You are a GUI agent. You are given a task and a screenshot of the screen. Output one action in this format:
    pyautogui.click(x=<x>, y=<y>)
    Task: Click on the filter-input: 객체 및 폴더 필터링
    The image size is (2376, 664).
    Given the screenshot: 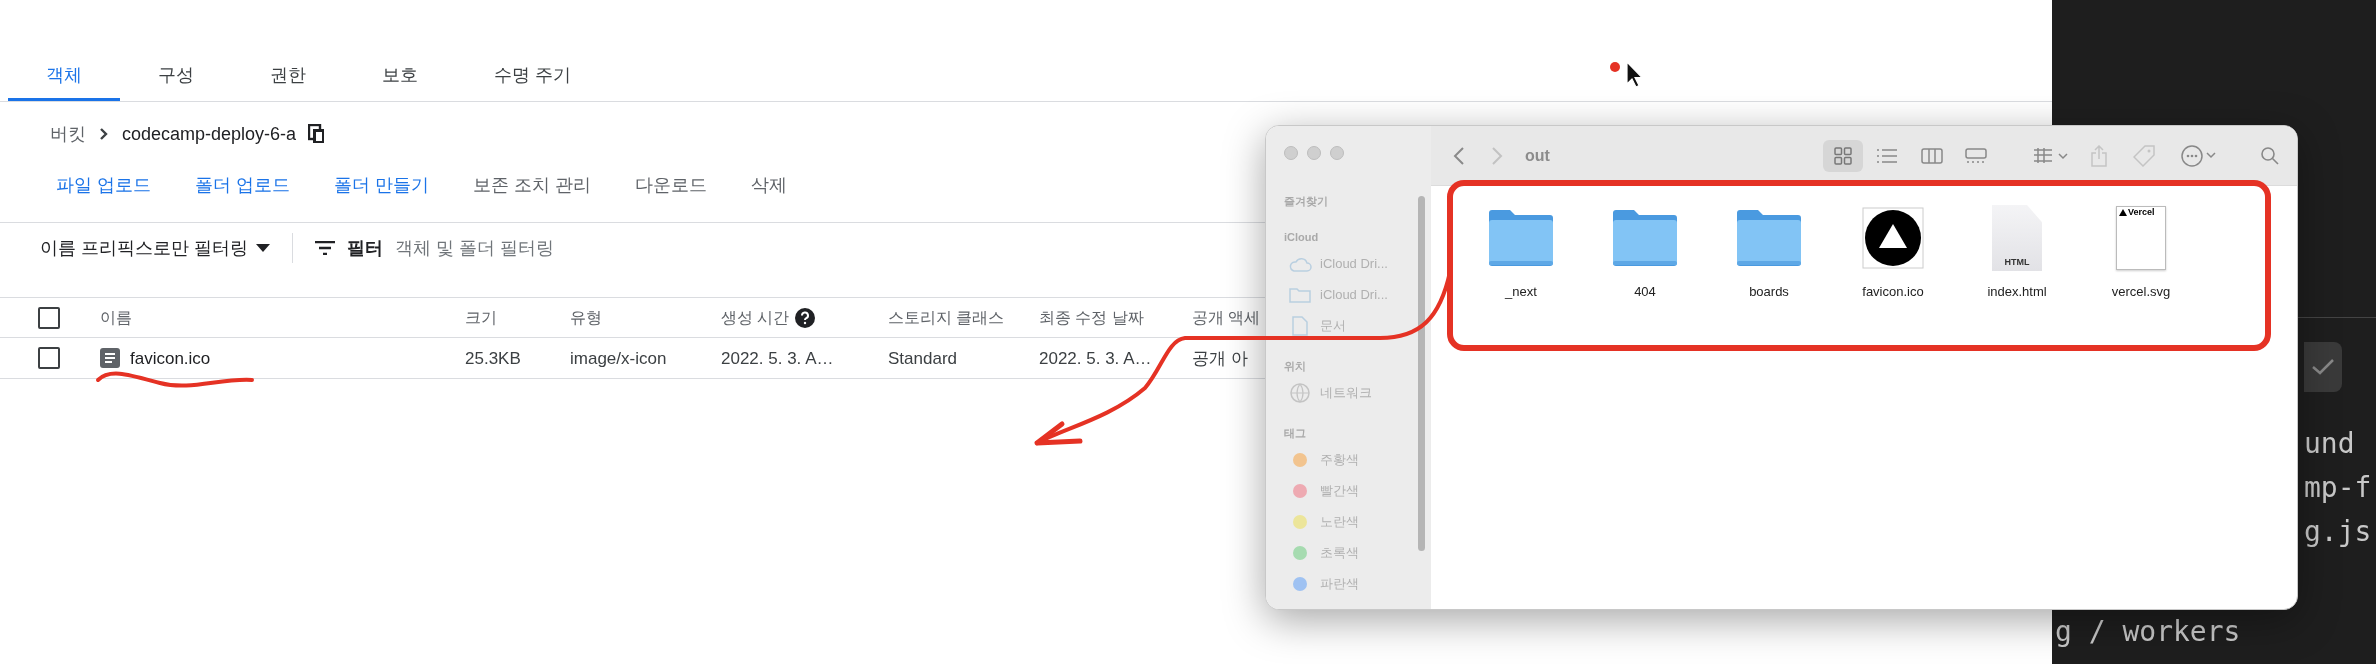 What is the action you would take?
    pyautogui.click(x=555, y=248)
    